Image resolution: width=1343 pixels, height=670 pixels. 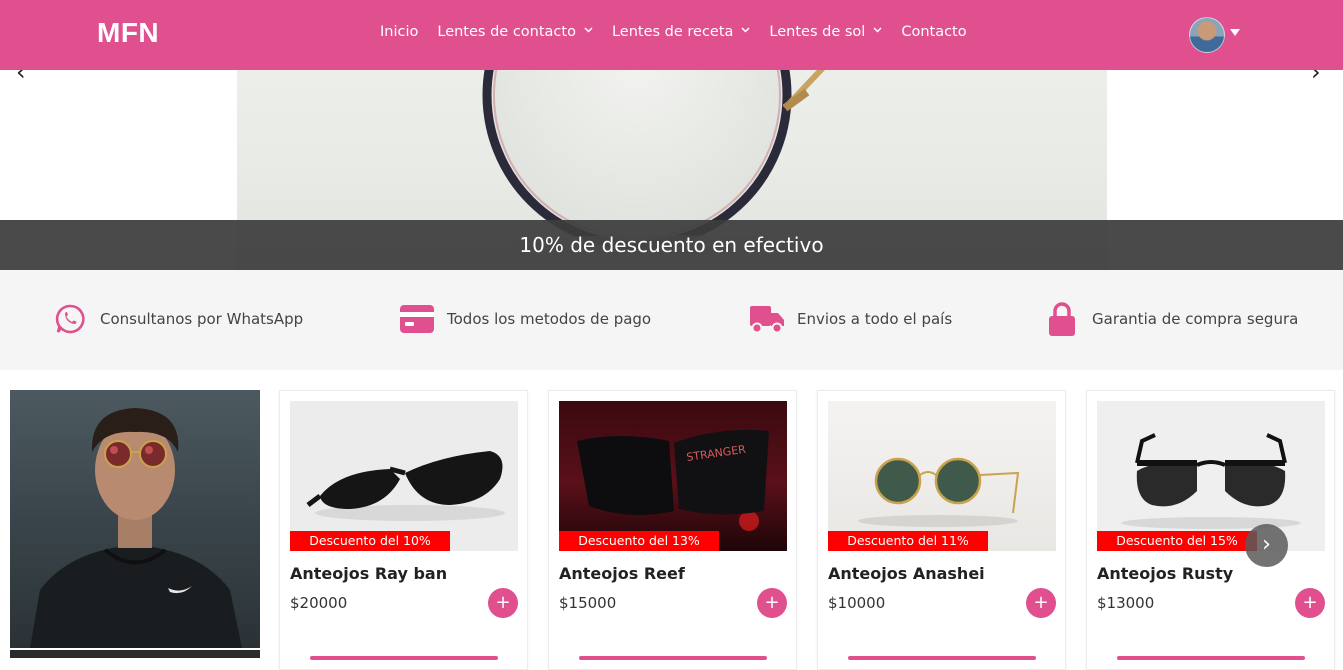 I want to click on nav-item-inicio: Inicio, so click(x=399, y=32).